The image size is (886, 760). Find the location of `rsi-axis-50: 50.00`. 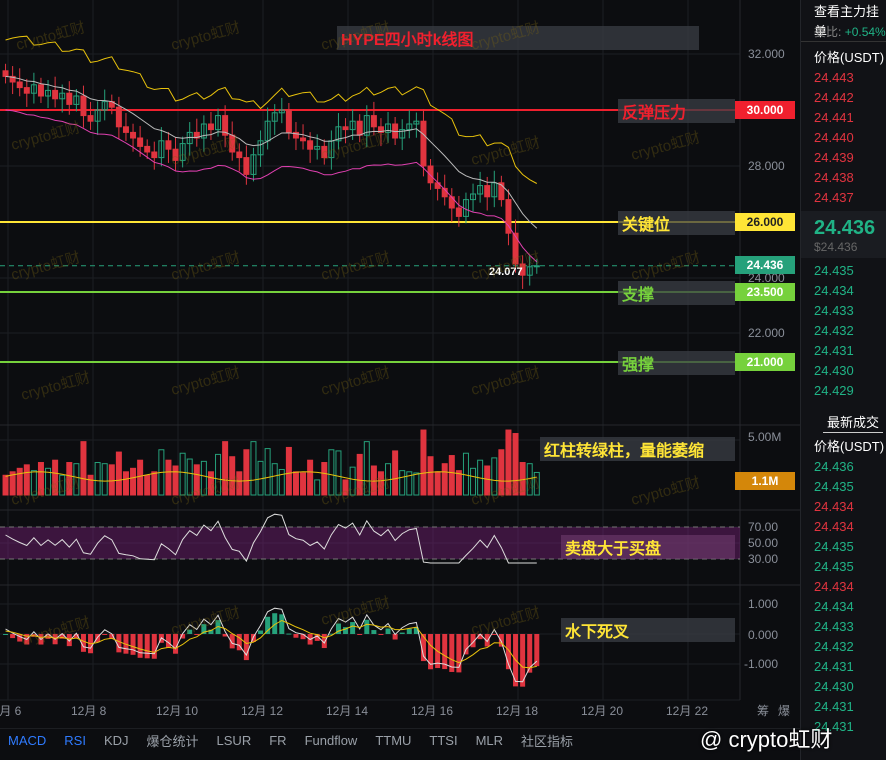

rsi-axis-50: 50.00 is located at coordinates (763, 543).